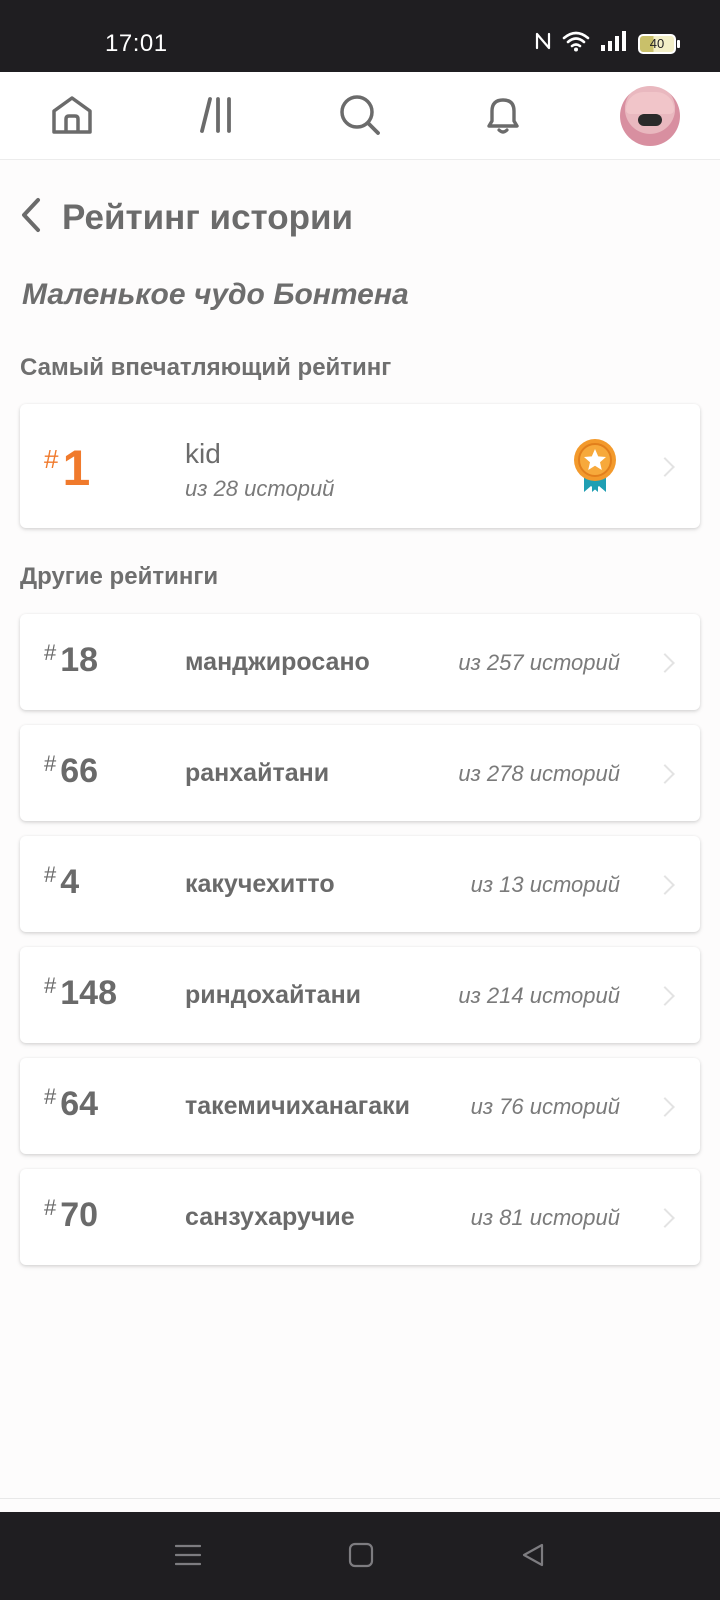  What do you see at coordinates (659, 43) in the screenshot?
I see `battery-icon: 40` at bounding box center [659, 43].